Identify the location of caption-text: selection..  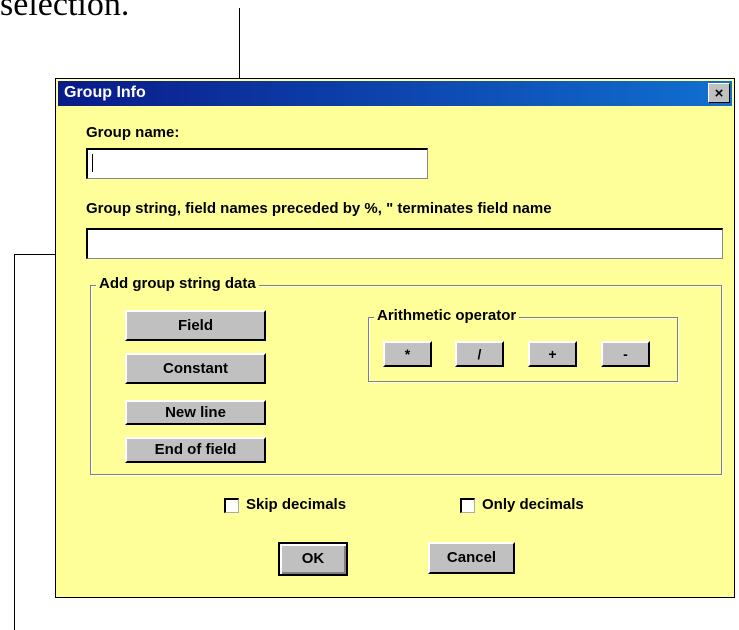
(65, 11).